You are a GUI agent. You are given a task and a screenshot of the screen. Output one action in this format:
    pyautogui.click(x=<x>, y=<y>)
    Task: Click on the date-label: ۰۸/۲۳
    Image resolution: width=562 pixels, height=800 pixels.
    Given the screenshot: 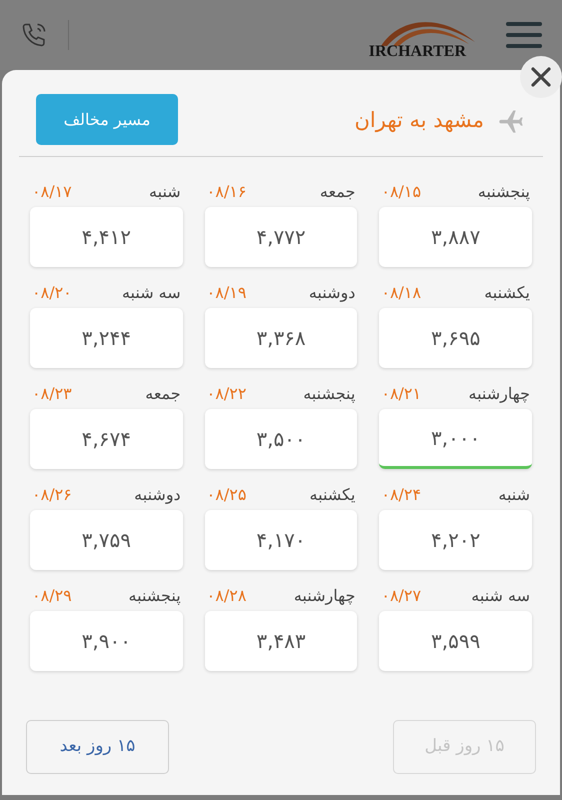 What is the action you would take?
    pyautogui.click(x=52, y=394)
    